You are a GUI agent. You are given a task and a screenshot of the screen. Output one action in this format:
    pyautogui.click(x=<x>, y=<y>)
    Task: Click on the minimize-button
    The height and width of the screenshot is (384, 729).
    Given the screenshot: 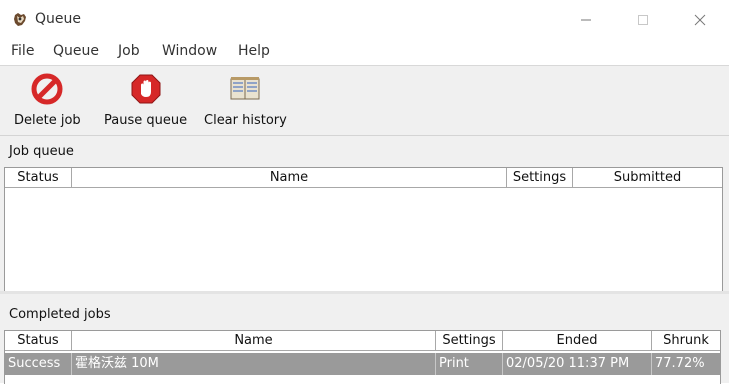 What is the action you would take?
    pyautogui.click(x=586, y=20)
    